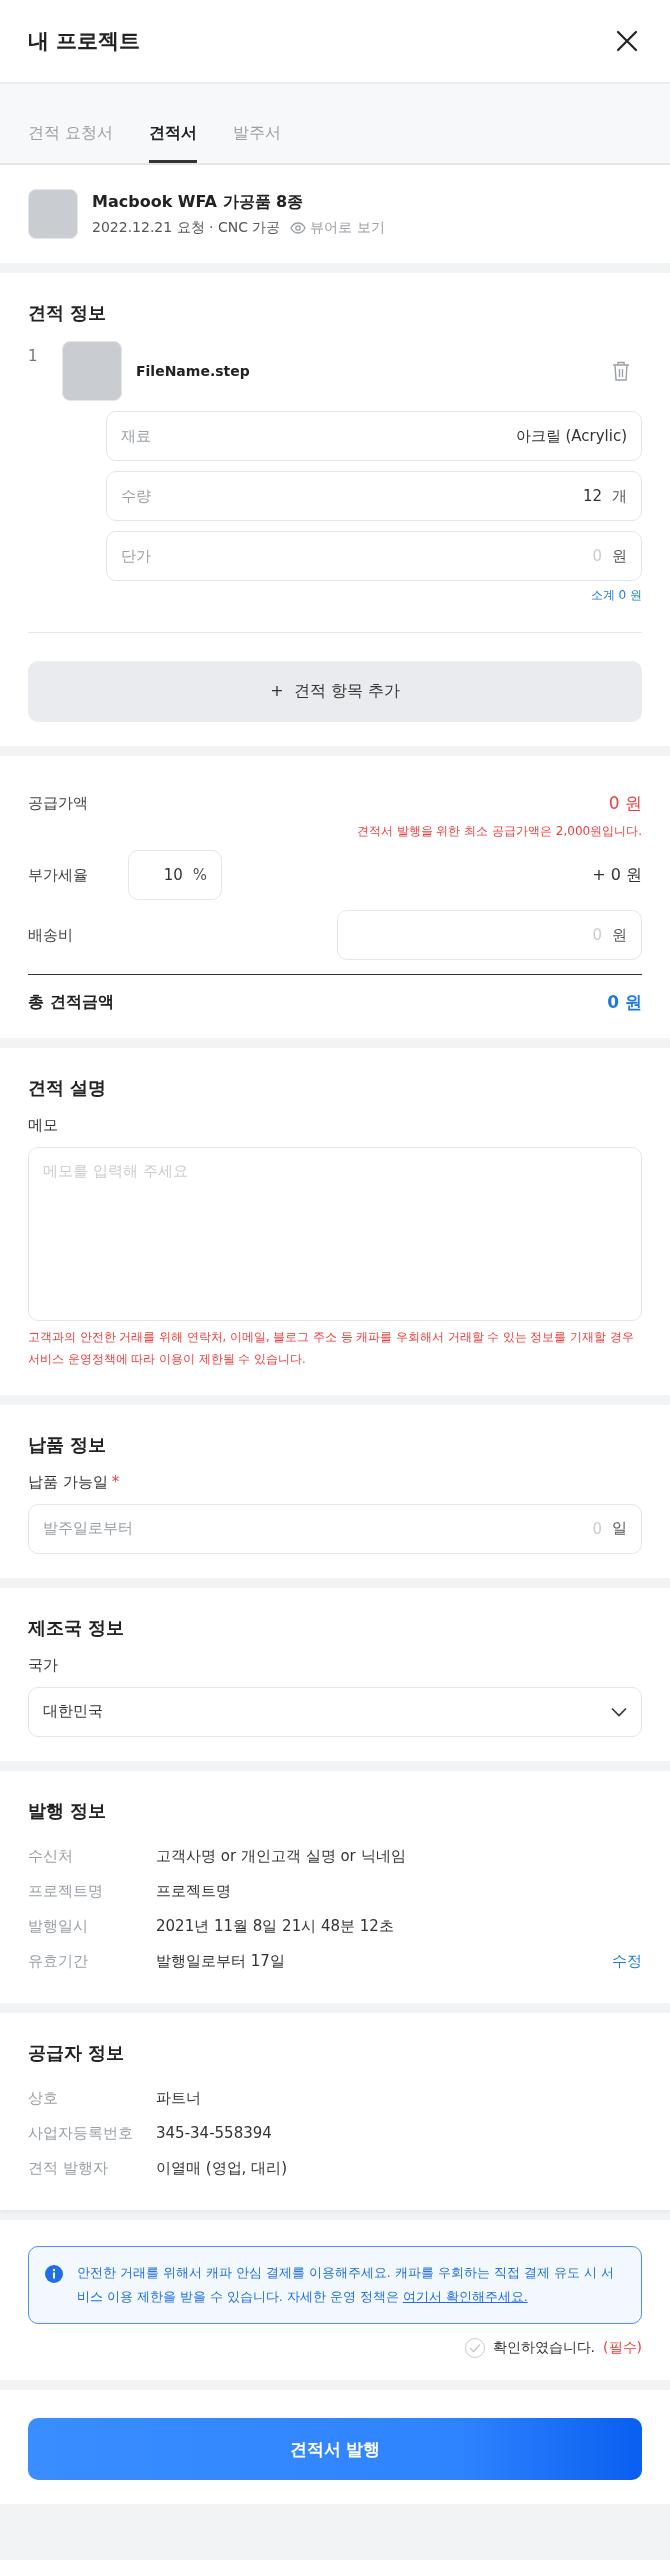 Image resolution: width=670 pixels, height=2560 pixels. Describe the element at coordinates (43, 2098) in the screenshot. I see `label: 상호` at that location.